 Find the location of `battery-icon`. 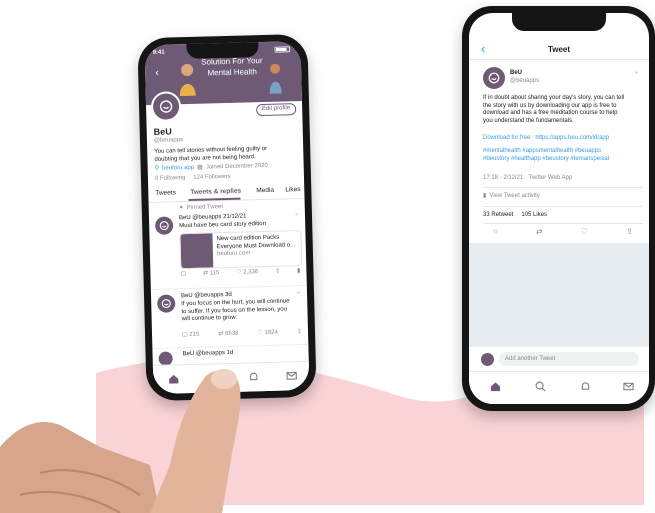

battery-icon is located at coordinates (283, 49).